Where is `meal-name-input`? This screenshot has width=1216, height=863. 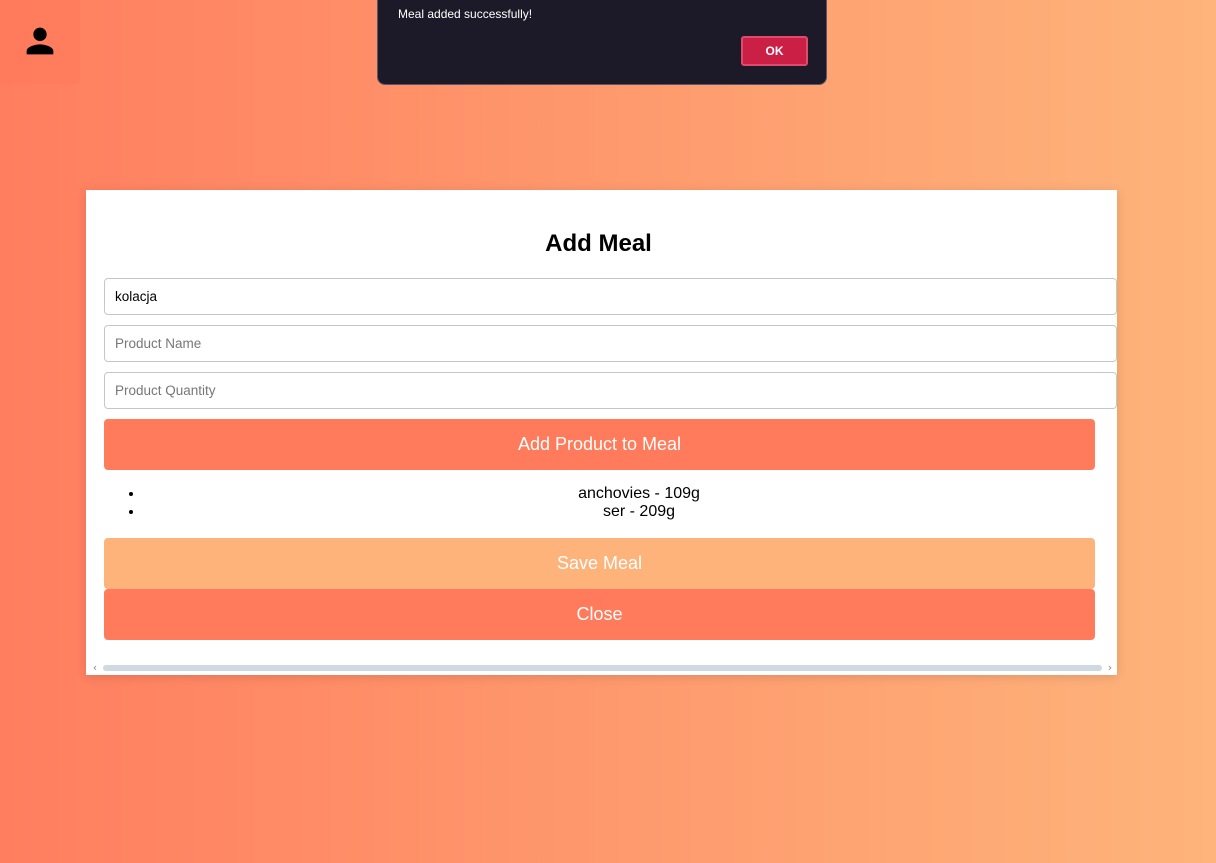
meal-name-input is located at coordinates (610, 296).